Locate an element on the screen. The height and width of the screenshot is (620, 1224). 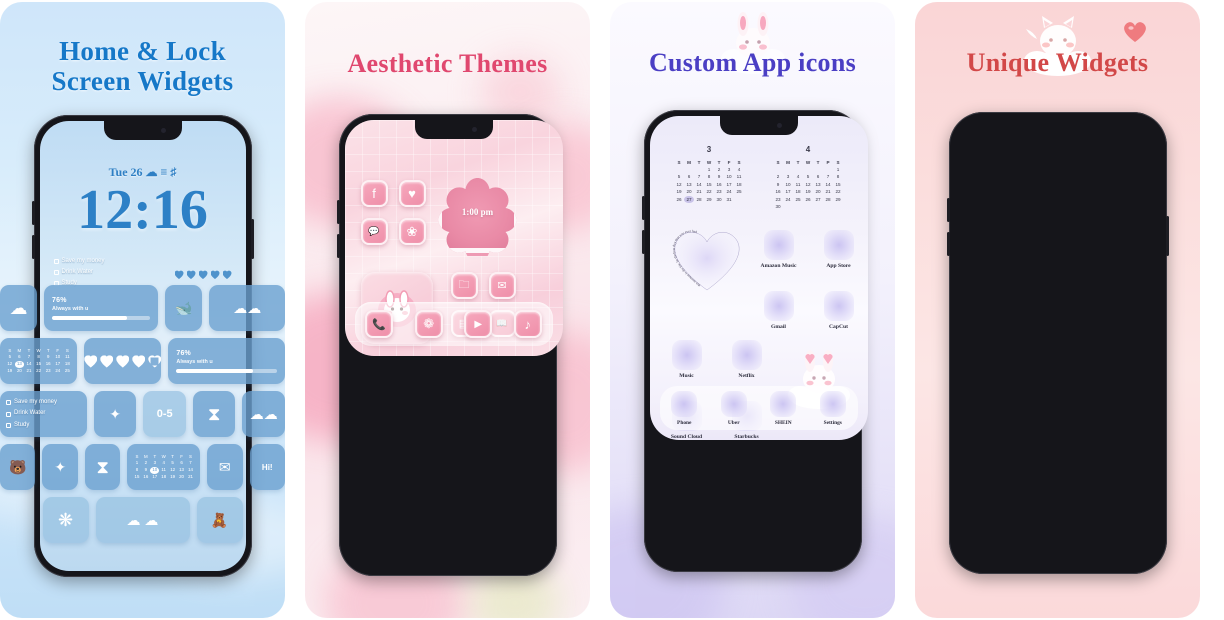
panel-title: Custom App icons is located at coordinates (752, 62).